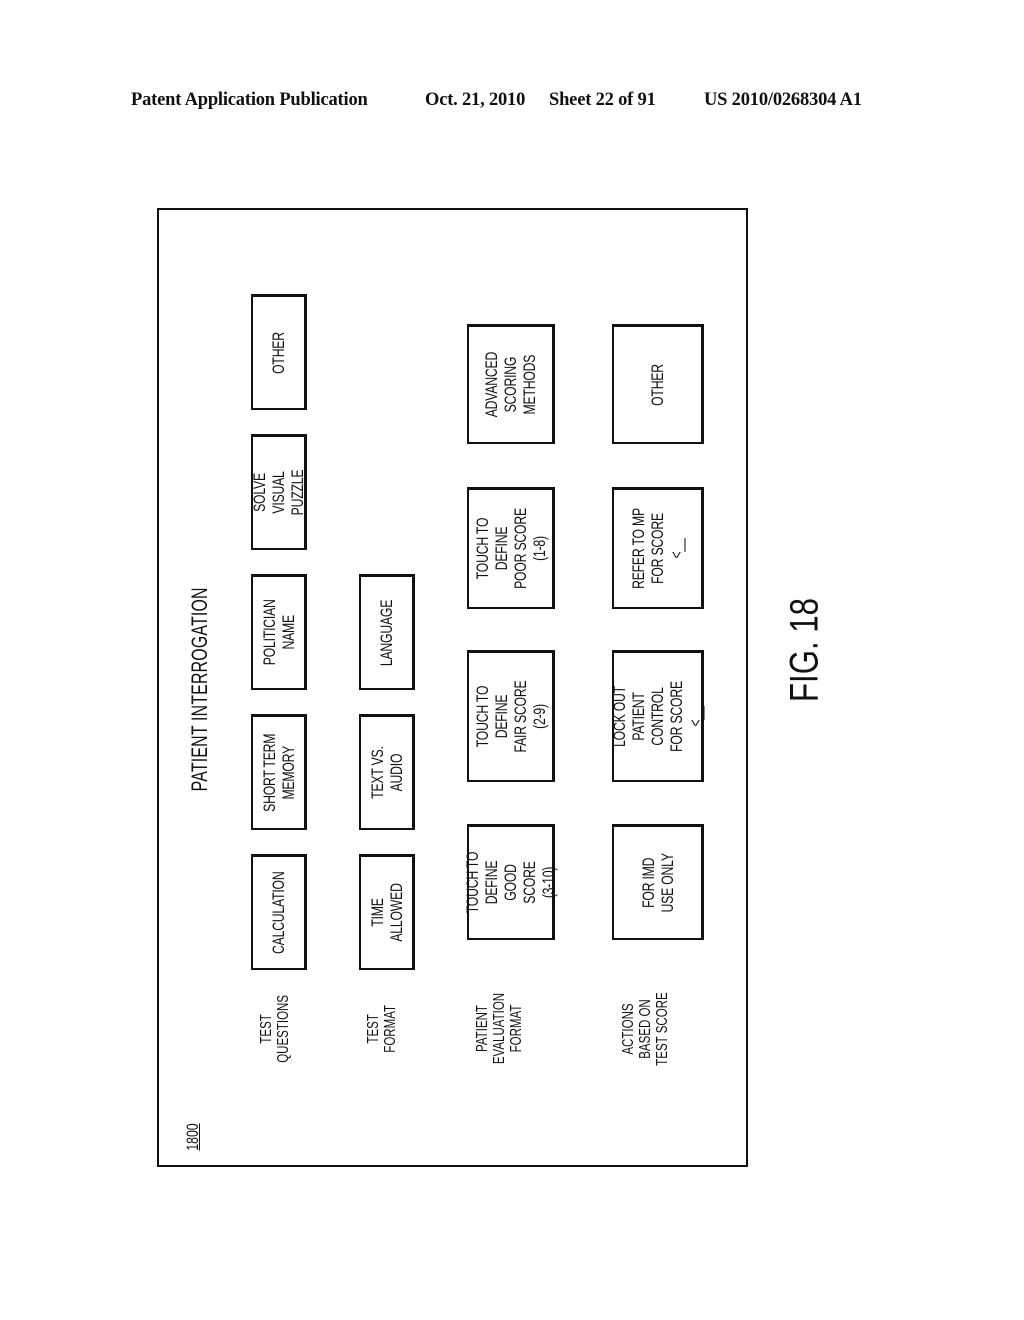 The height and width of the screenshot is (1320, 1024). What do you see at coordinates (804, 650) in the screenshot?
I see `figure-label: FIG. 18` at bounding box center [804, 650].